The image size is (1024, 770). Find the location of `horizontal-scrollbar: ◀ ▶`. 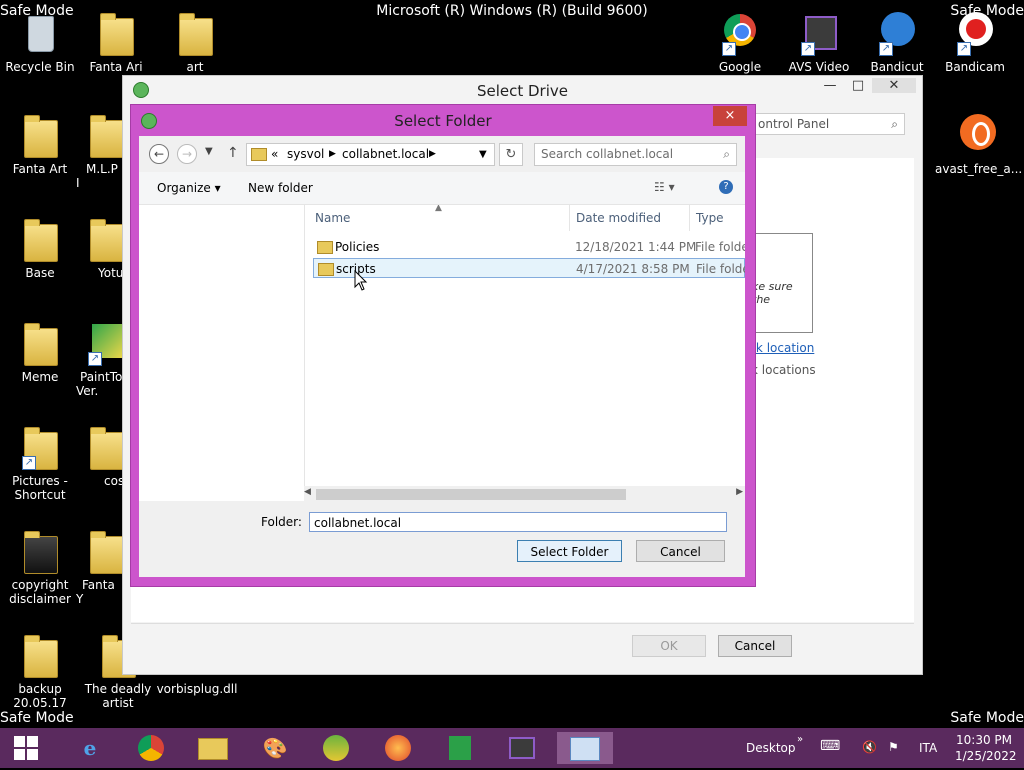

horizontal-scrollbar: ◀ ▶ is located at coordinates (524, 494).